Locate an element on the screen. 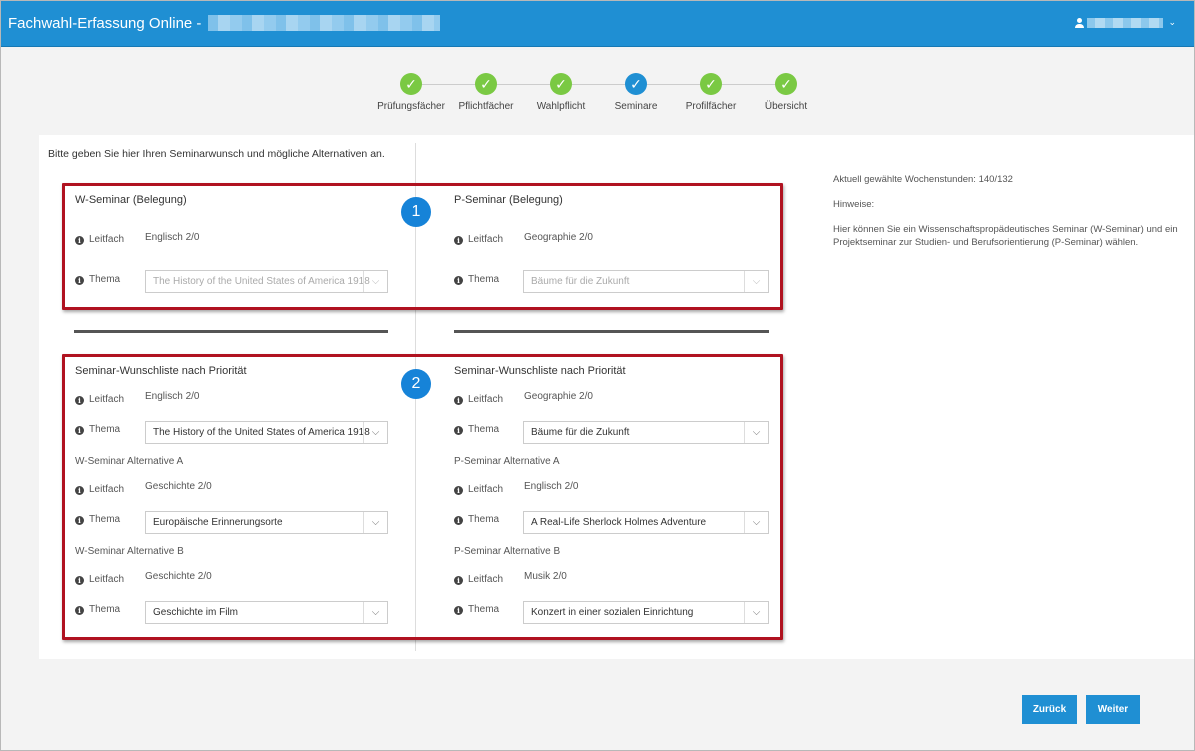 This screenshot has width=1195, height=751. step-label: Seminare is located at coordinates (636, 106).